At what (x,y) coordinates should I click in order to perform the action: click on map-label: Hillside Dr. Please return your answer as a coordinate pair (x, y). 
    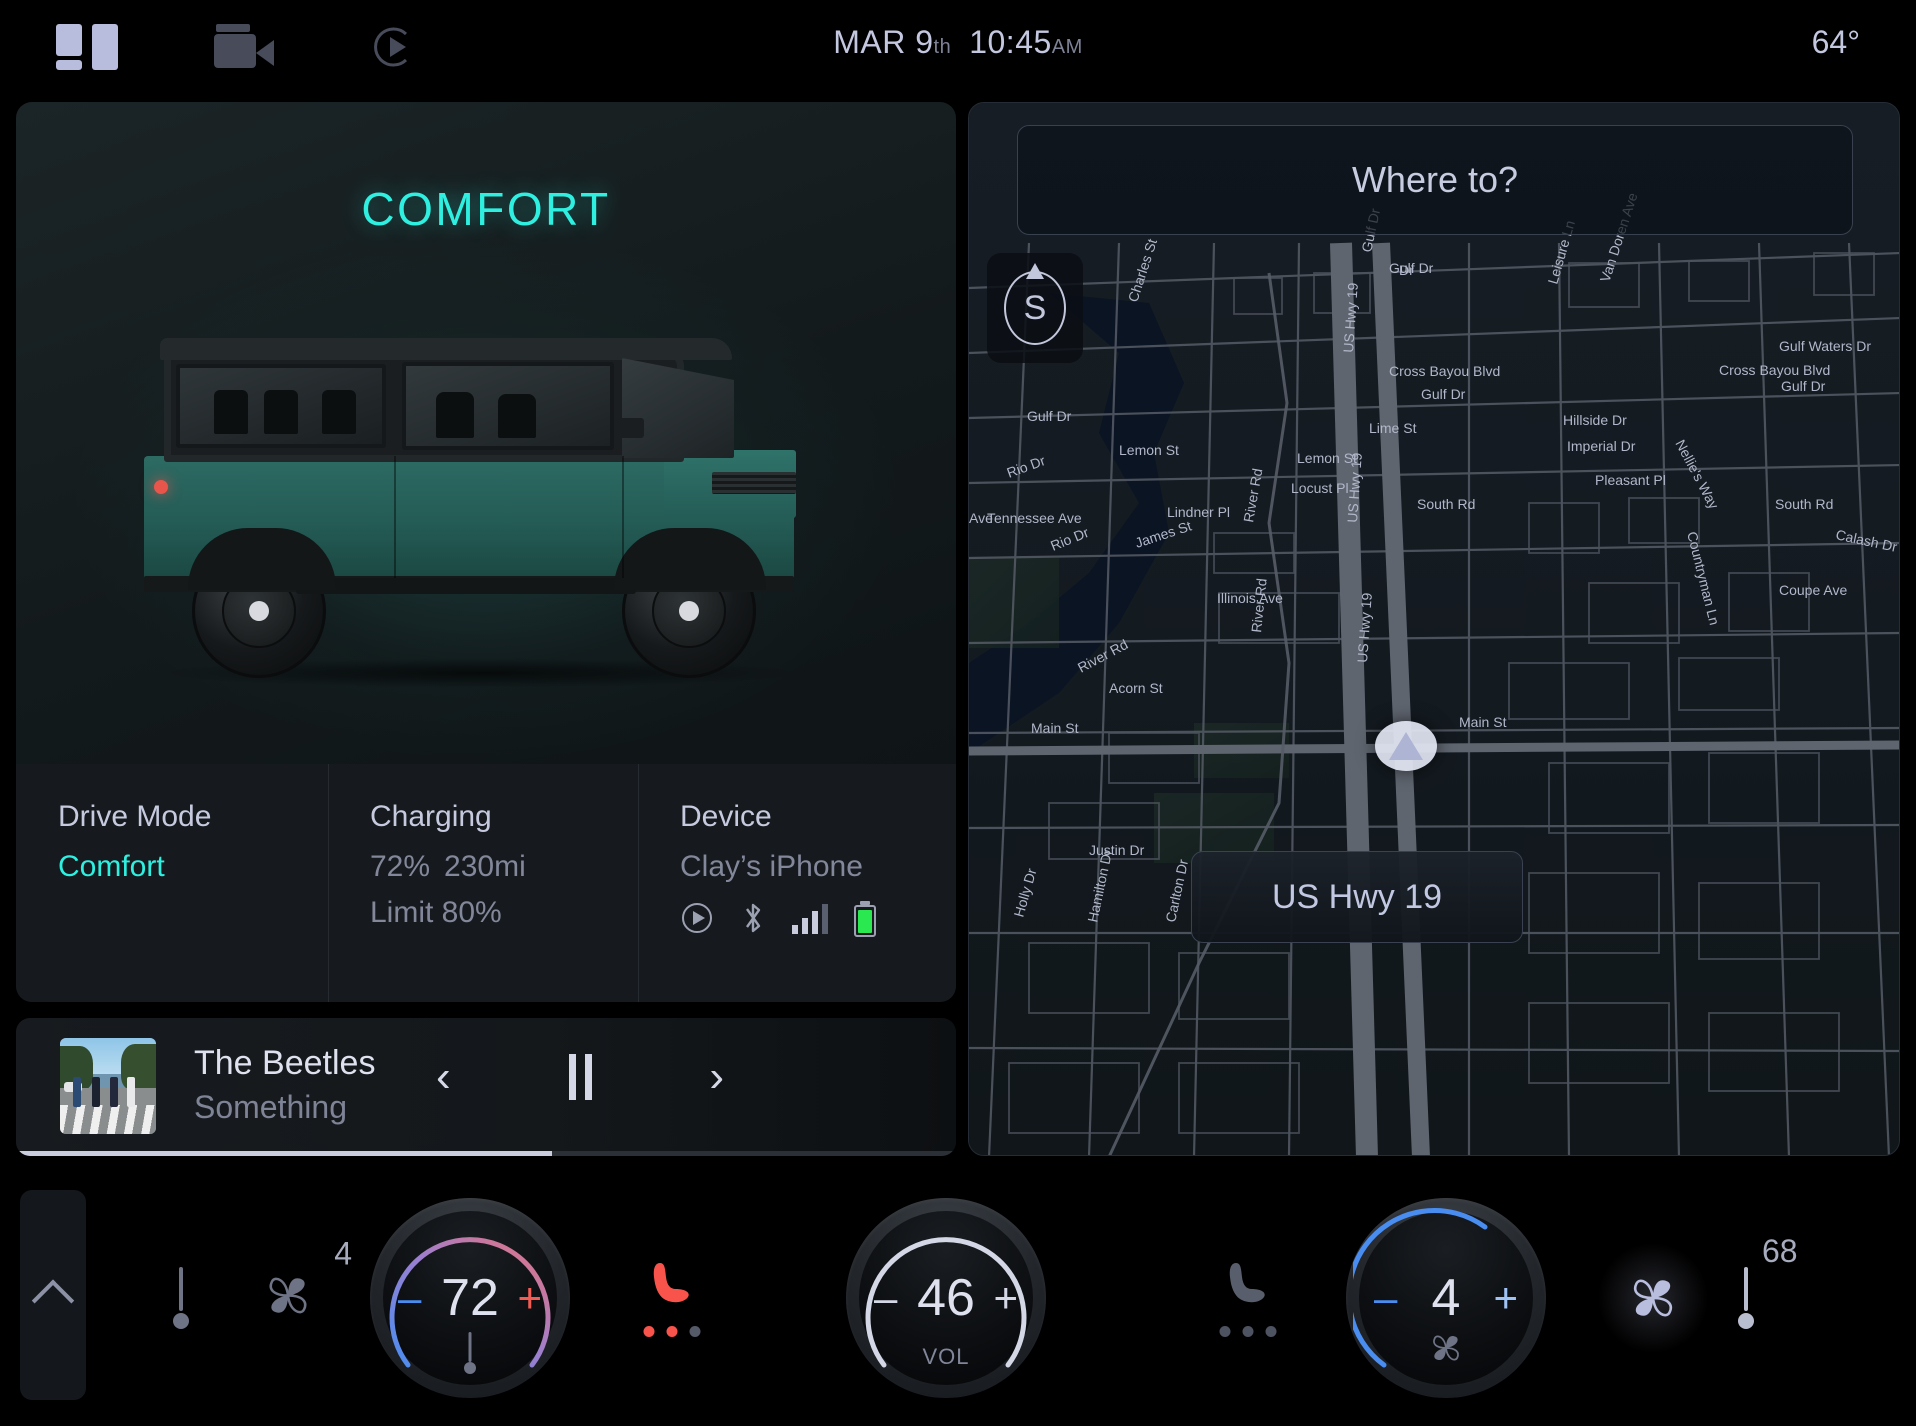
    Looking at the image, I should click on (1595, 420).